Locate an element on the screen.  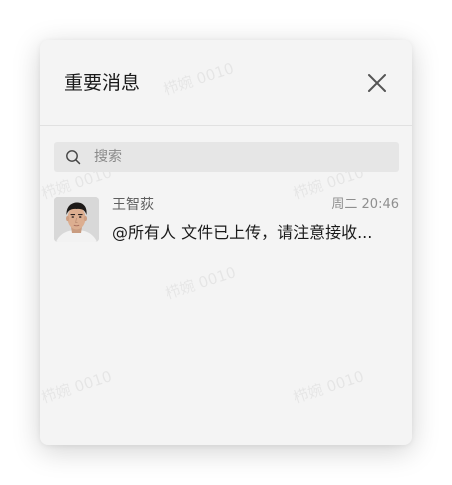
conversation-name: 王智荻 is located at coordinates (133, 205).